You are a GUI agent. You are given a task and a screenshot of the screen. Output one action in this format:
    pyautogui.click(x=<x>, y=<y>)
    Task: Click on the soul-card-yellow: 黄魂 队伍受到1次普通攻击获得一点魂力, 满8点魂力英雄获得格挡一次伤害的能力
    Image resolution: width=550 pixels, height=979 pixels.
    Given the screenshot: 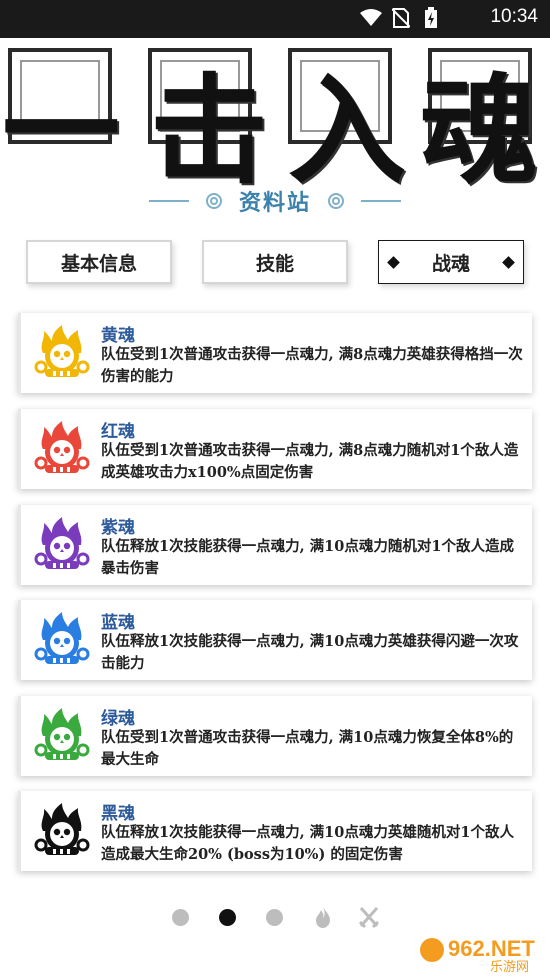 What is the action you would take?
    pyautogui.click(x=275, y=353)
    